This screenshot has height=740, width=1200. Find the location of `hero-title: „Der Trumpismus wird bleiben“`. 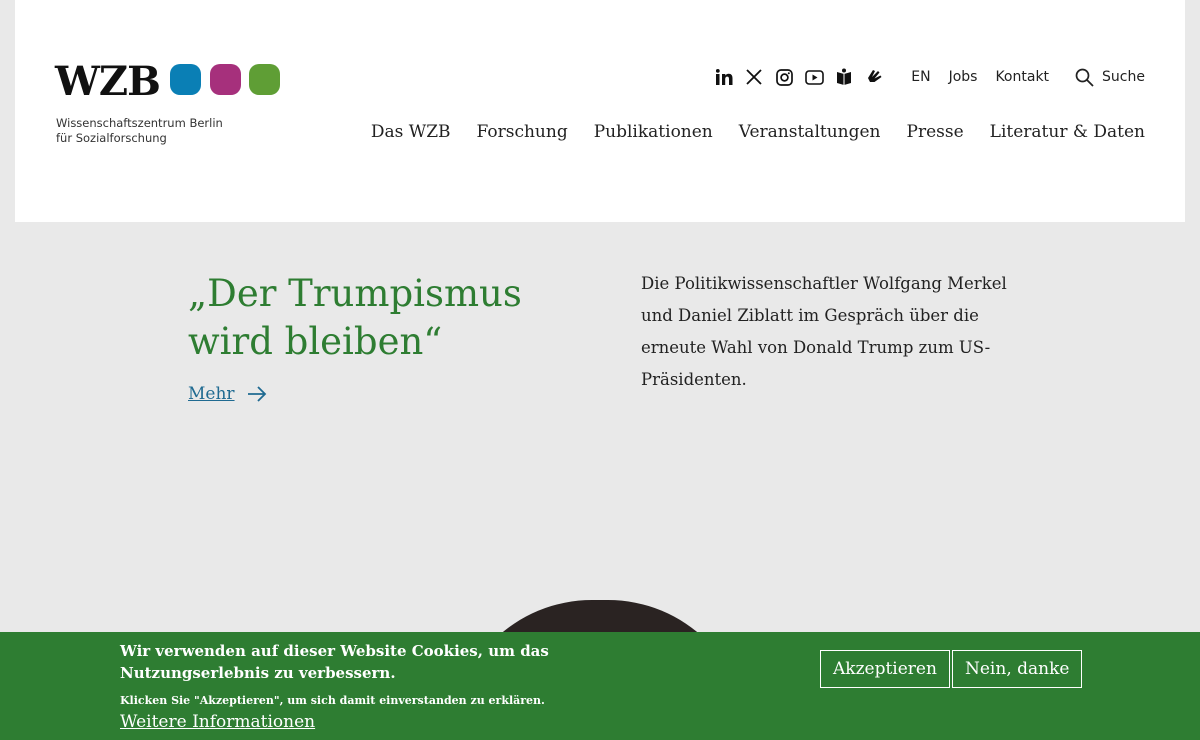

hero-title: „Der Trumpismus wird bleiben“ is located at coordinates (355, 317).